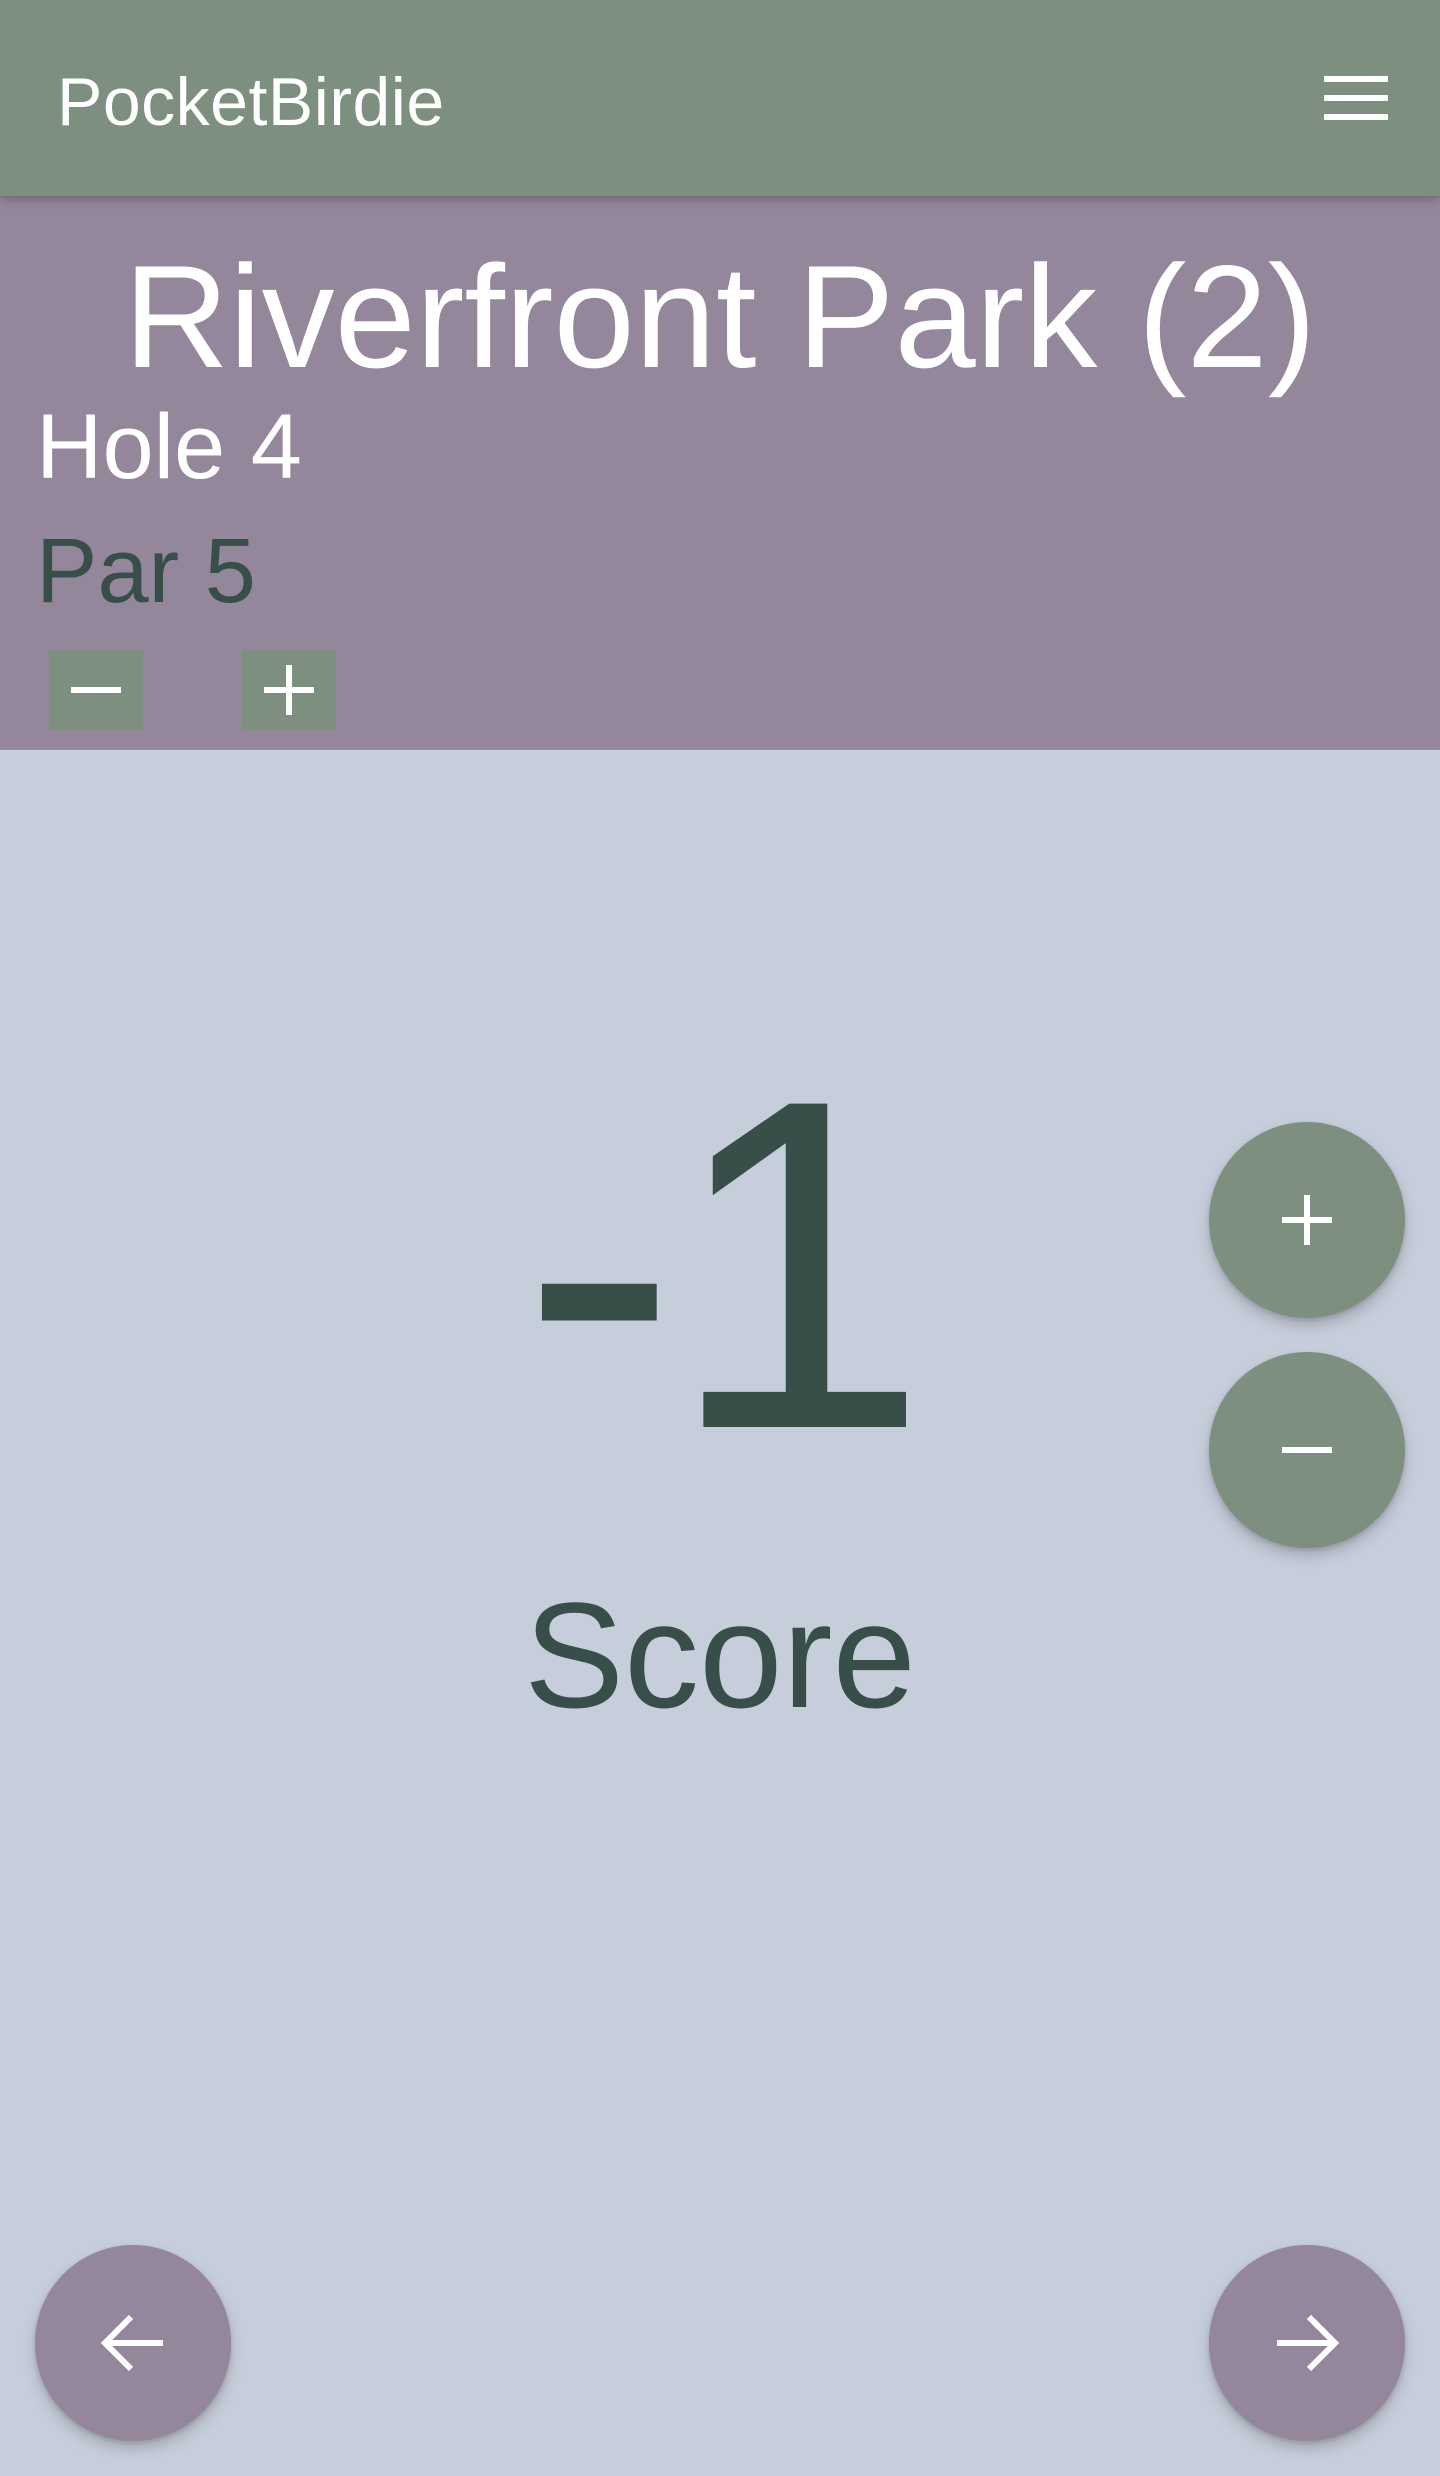 The height and width of the screenshot is (2476, 1440). I want to click on next-hole-button, so click(1307, 2343).